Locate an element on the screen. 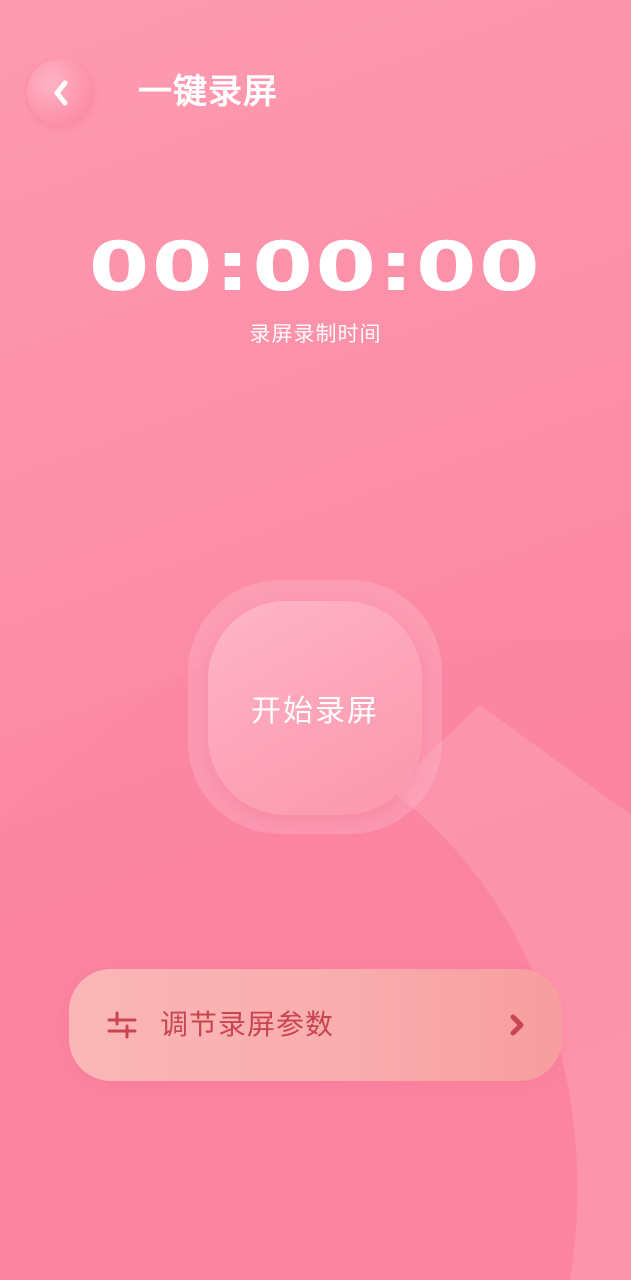 Image resolution: width=631 pixels, height=1280 pixels. back-button is located at coordinates (60, 92).